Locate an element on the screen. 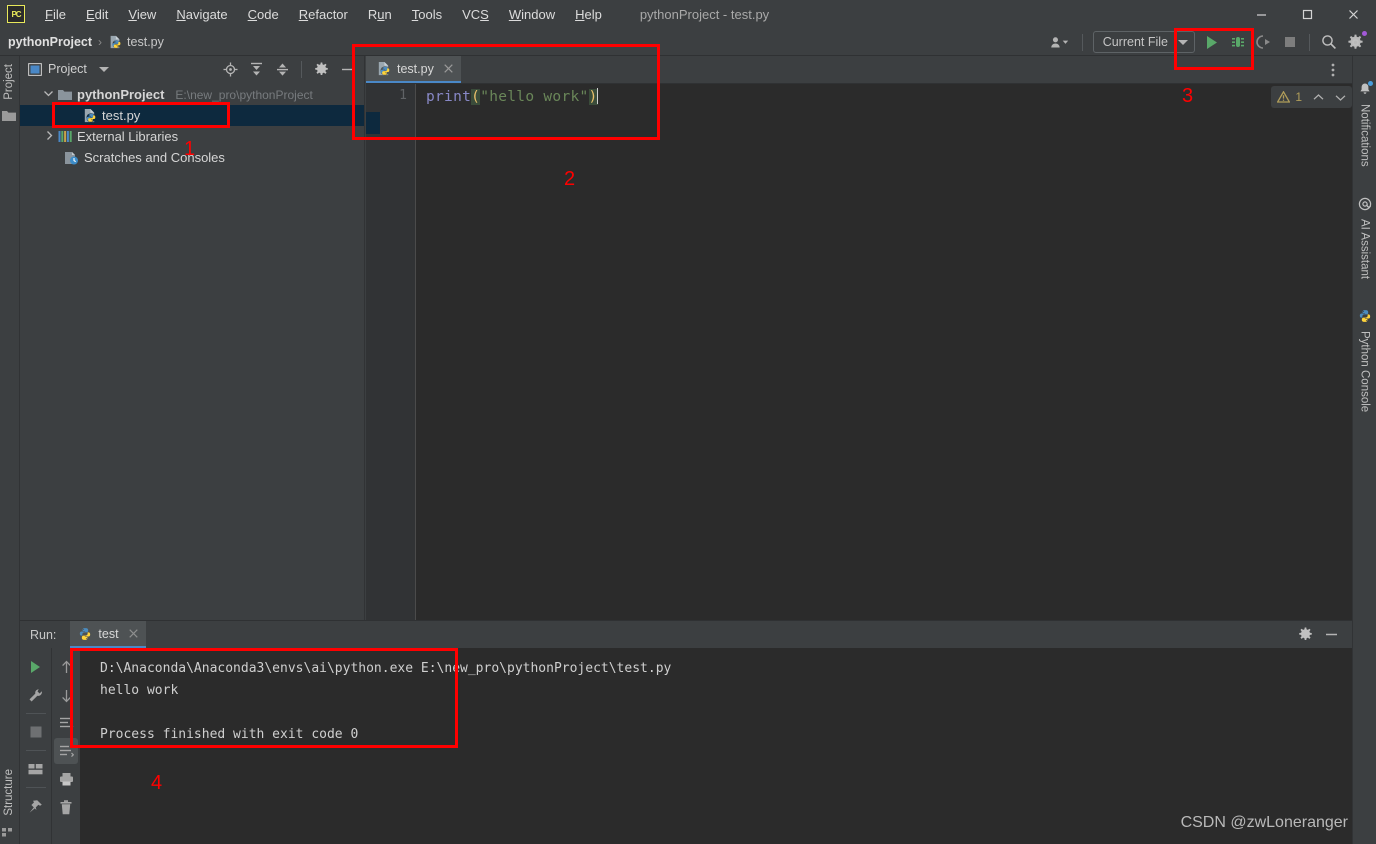 The height and width of the screenshot is (844, 1376). menu-item-tools: Tools is located at coordinates (427, 14).